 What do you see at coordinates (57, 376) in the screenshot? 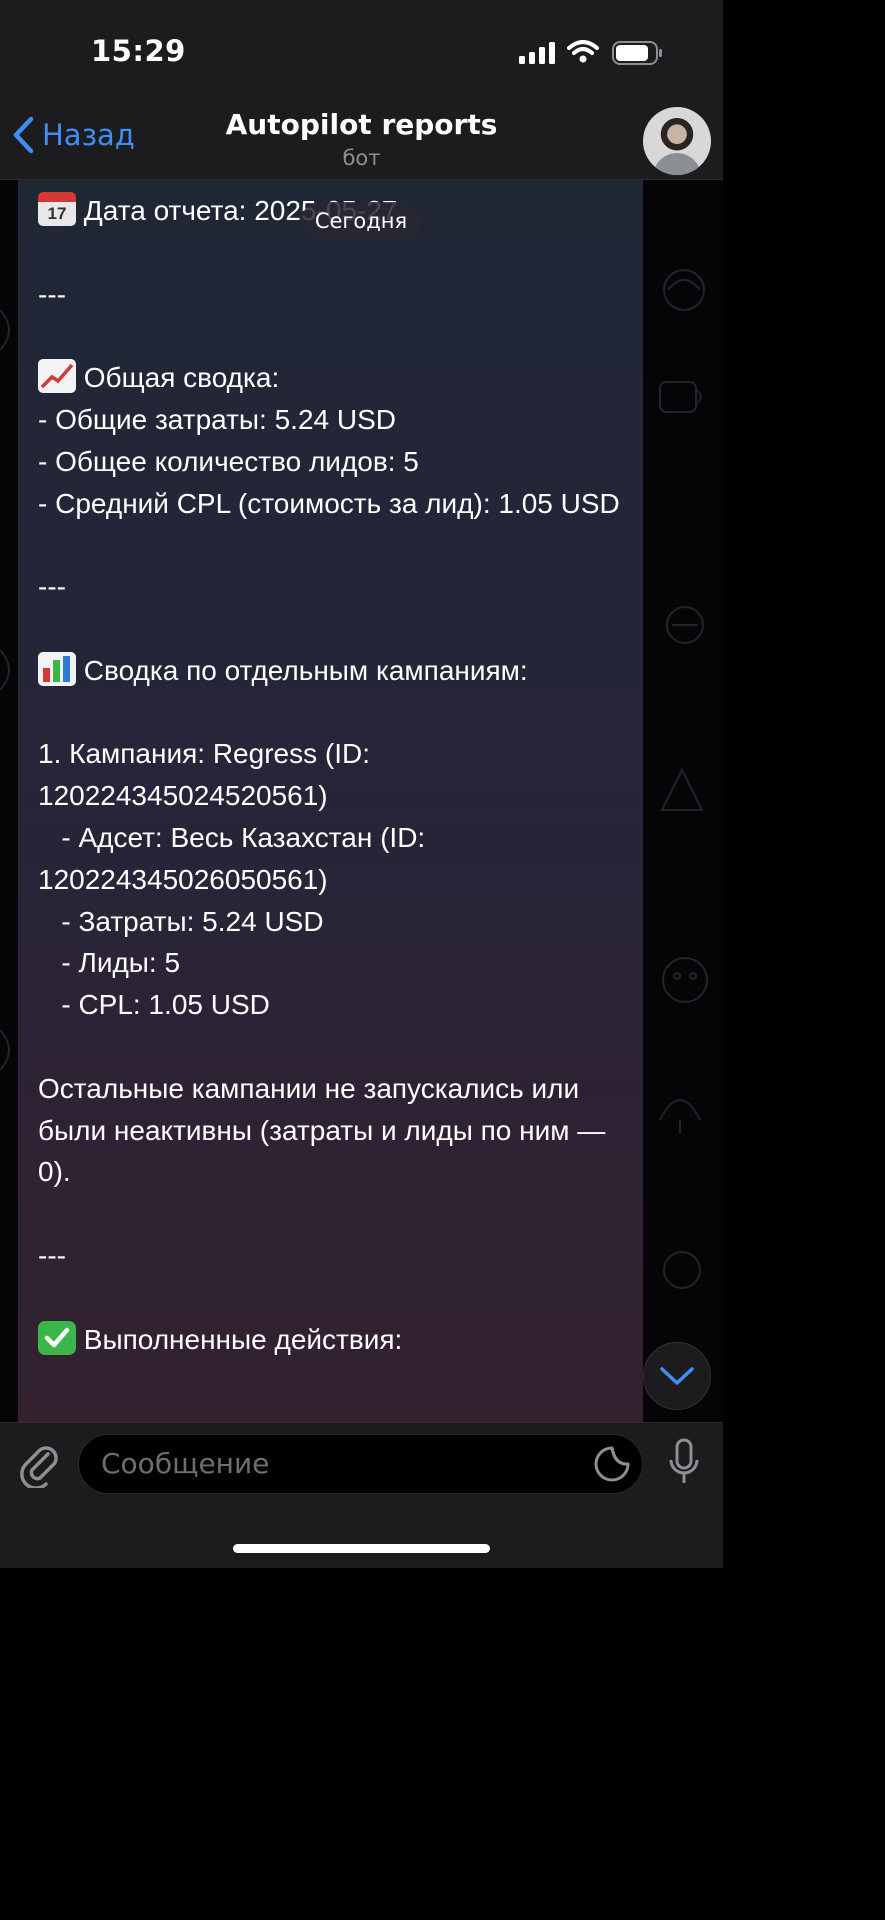
I see `chart-increasing-icon` at bounding box center [57, 376].